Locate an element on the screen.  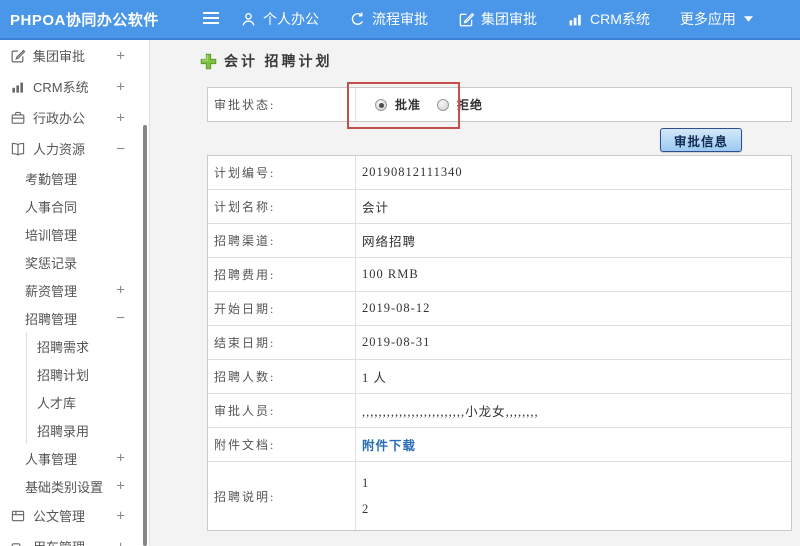
field-value-text: 1 人 is located at coordinates (374, 378).